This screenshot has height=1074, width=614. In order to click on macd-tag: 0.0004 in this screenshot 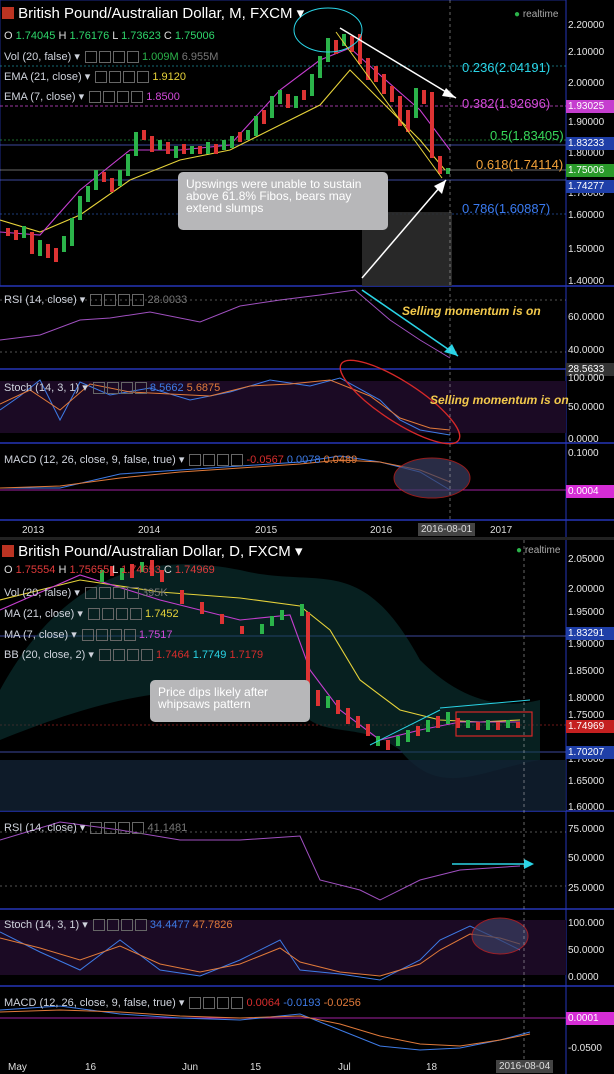, I will do `click(590, 491)`.